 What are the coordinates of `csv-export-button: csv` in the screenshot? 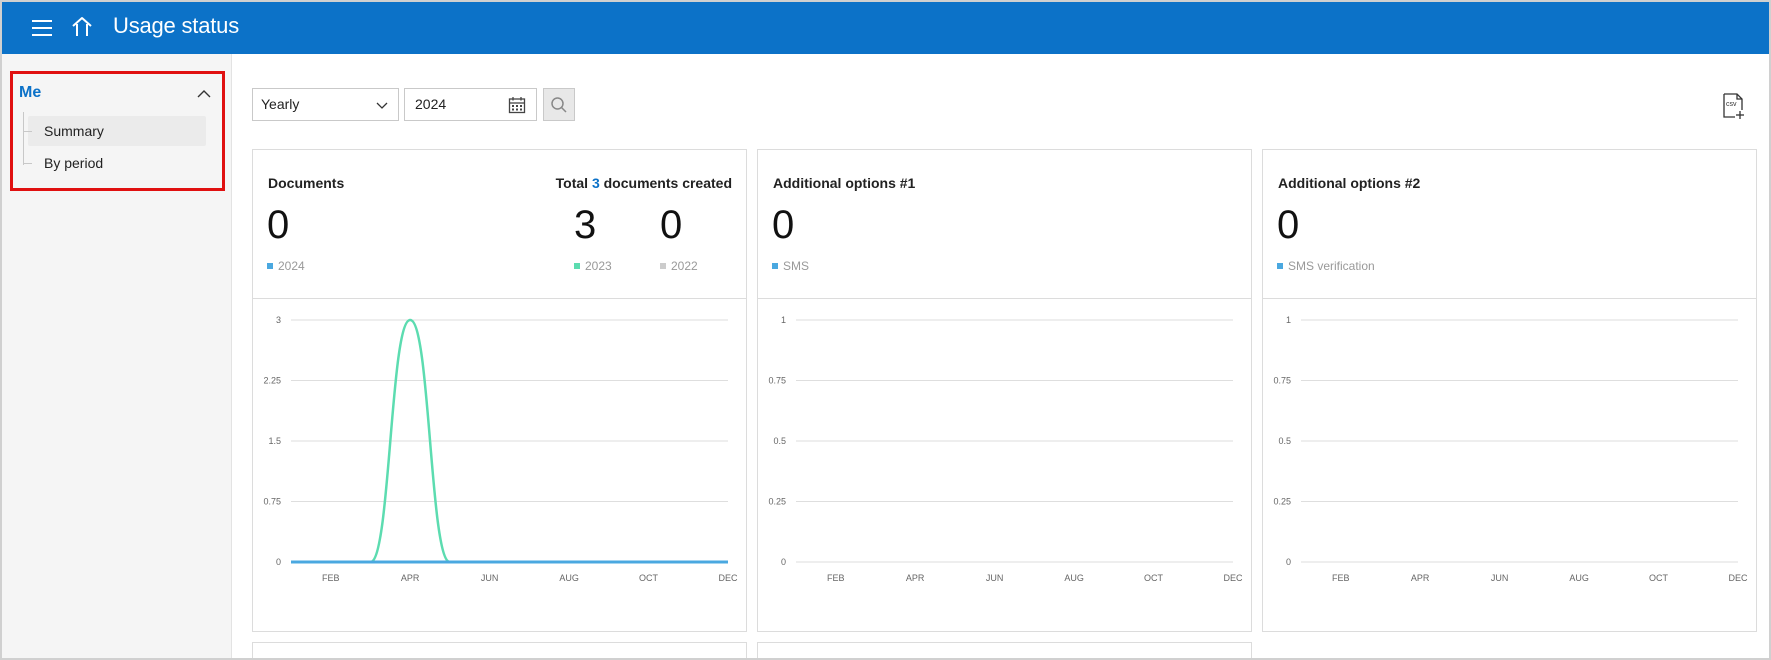 It's located at (1734, 106).